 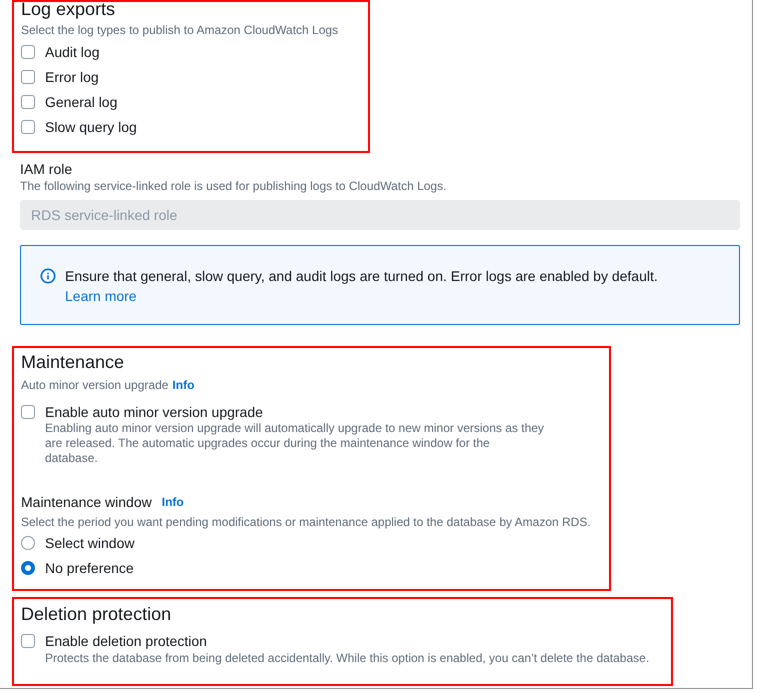 I want to click on checkbox-label: Enable auto minor version upgrade, so click(x=154, y=412).